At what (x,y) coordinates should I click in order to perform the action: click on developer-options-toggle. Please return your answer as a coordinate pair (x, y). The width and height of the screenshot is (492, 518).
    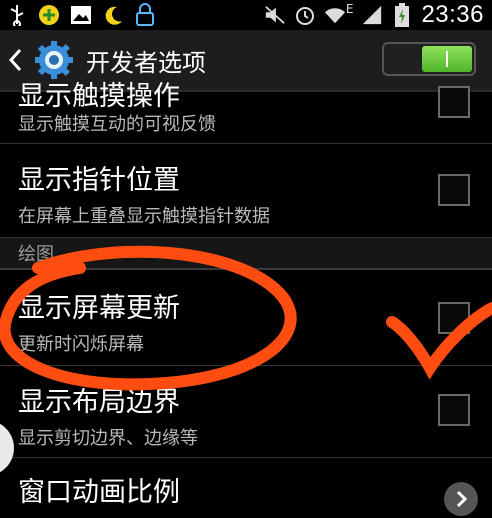
    Looking at the image, I should click on (429, 59).